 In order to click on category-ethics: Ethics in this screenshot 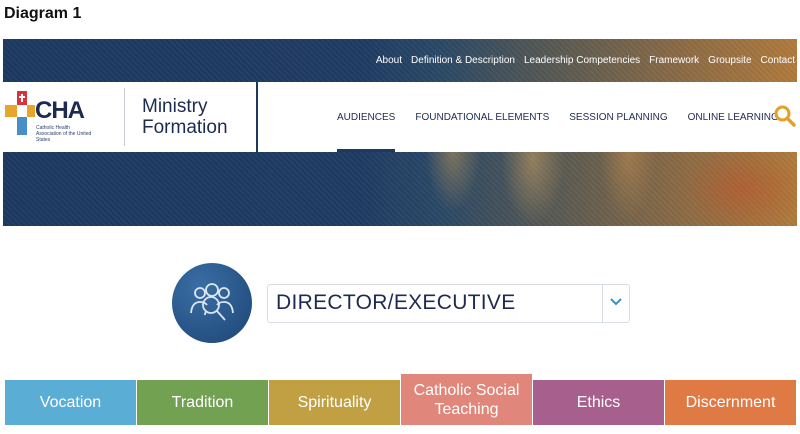, I will do `click(598, 402)`.